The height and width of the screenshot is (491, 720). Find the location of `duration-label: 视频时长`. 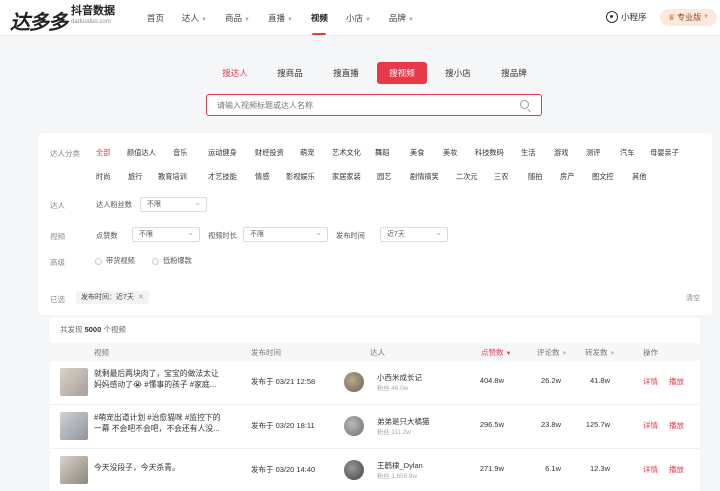

duration-label: 视频时长 is located at coordinates (222, 235).